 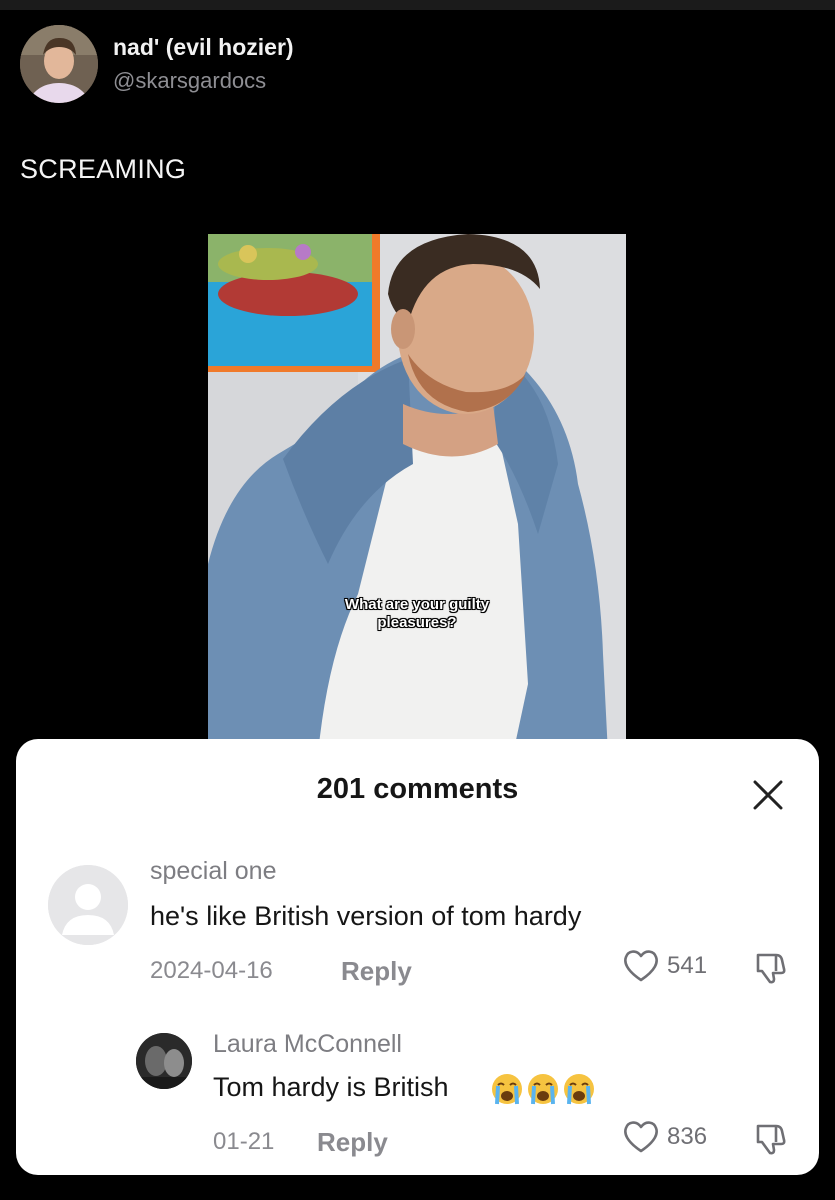 What do you see at coordinates (366, 916) in the screenshot?
I see `comment-text: he's like British version of tom hardy` at bounding box center [366, 916].